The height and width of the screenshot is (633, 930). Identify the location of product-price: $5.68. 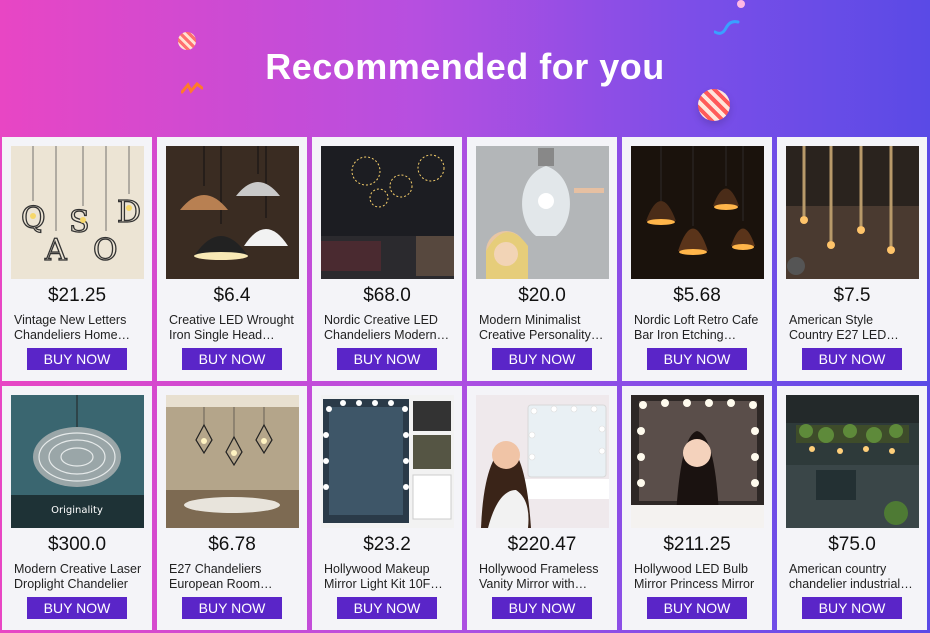
(697, 295).